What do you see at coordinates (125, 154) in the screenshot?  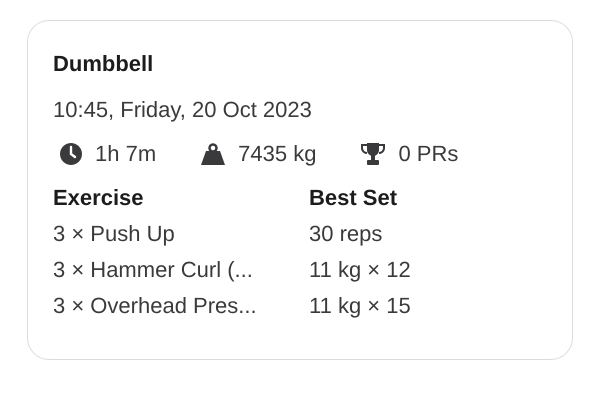 I see `stat-value: 1h 7m` at bounding box center [125, 154].